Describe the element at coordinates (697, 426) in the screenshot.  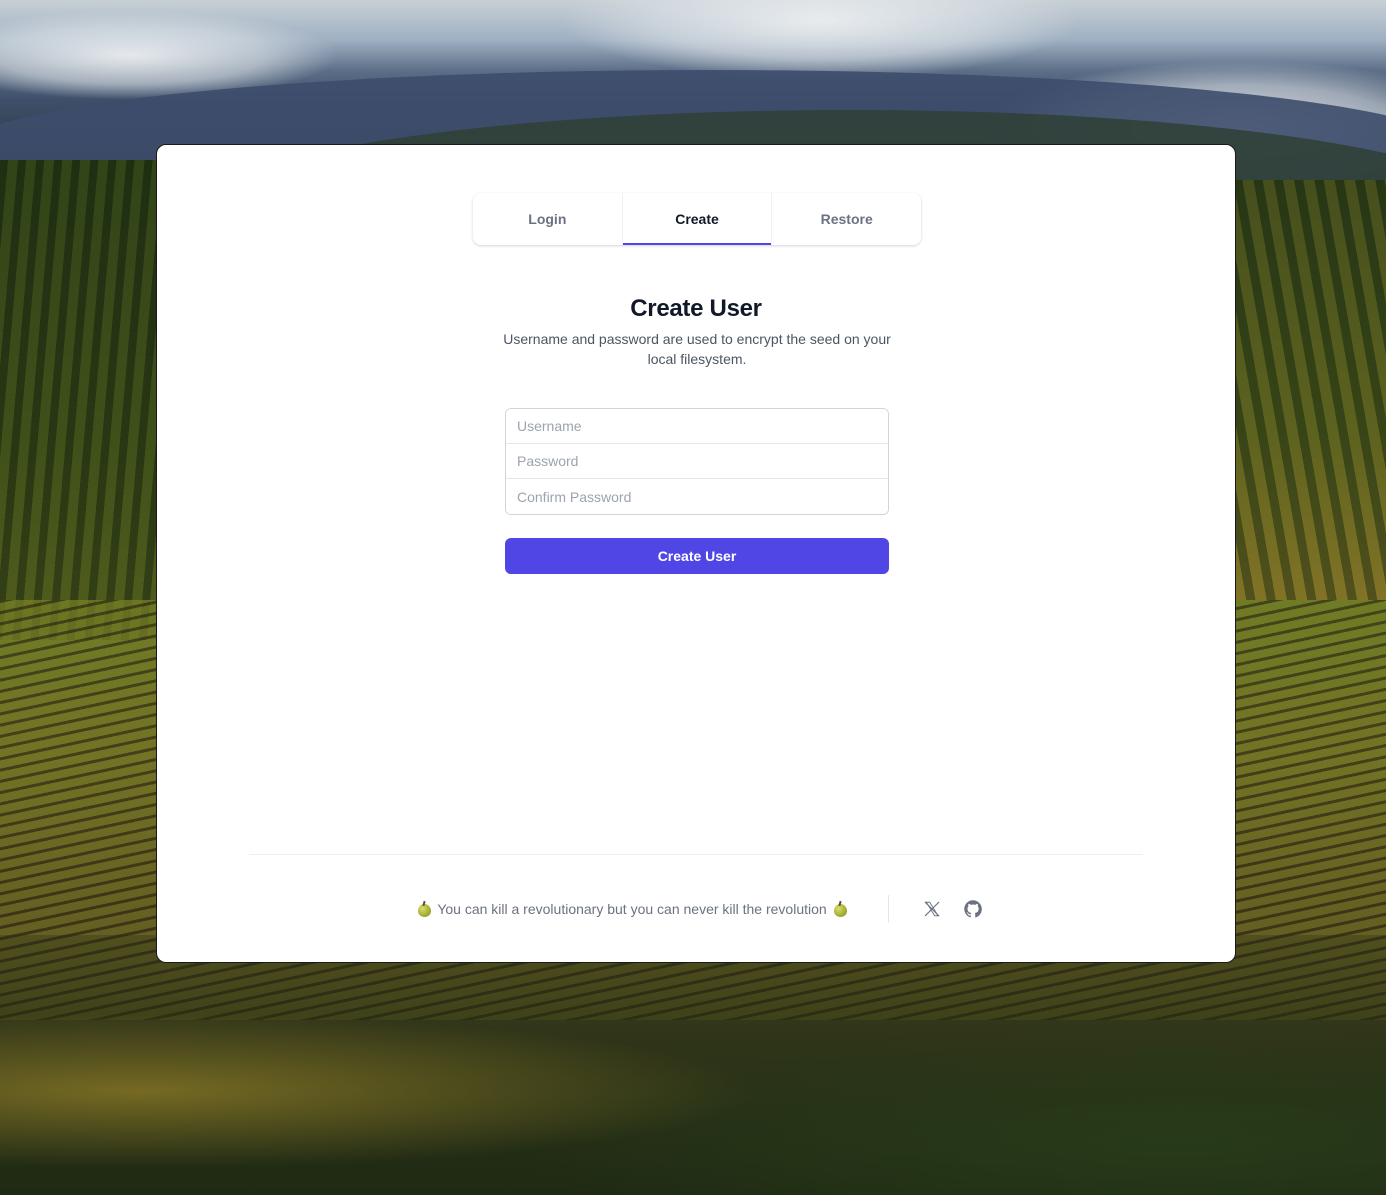
I see `username-input` at that location.